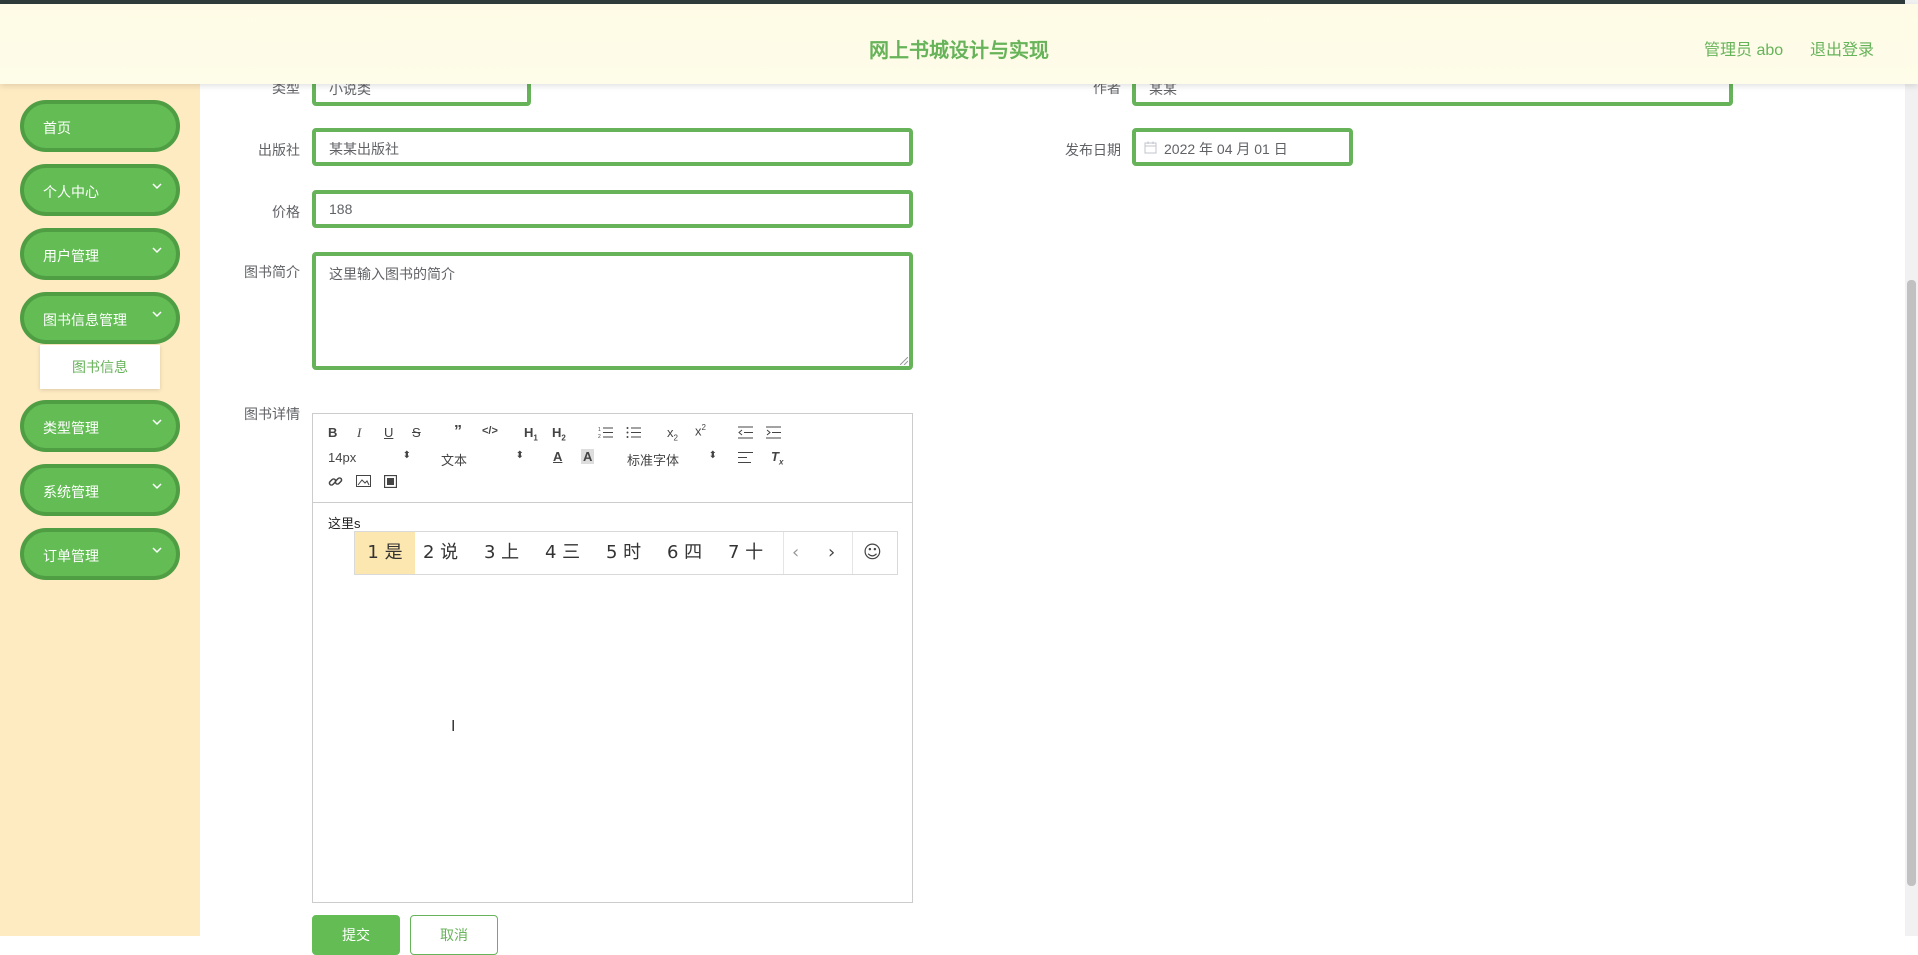 Image resolution: width=1918 pixels, height=955 pixels. What do you see at coordinates (57, 128) in the screenshot?
I see `sidebar-item-label: 首页` at bounding box center [57, 128].